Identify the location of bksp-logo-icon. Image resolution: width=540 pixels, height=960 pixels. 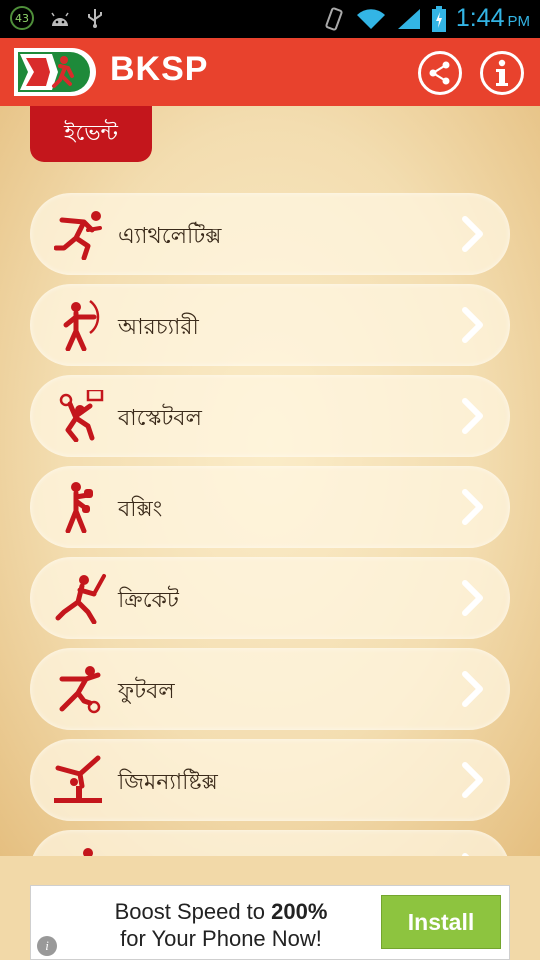
(55, 72).